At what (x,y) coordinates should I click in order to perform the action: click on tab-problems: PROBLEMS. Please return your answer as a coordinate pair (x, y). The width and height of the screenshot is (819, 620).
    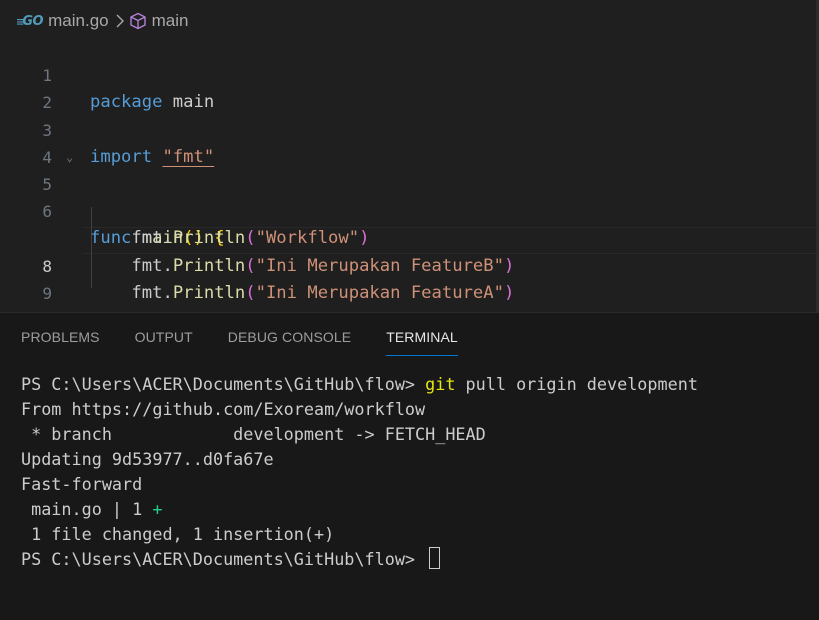
    Looking at the image, I should click on (60, 341).